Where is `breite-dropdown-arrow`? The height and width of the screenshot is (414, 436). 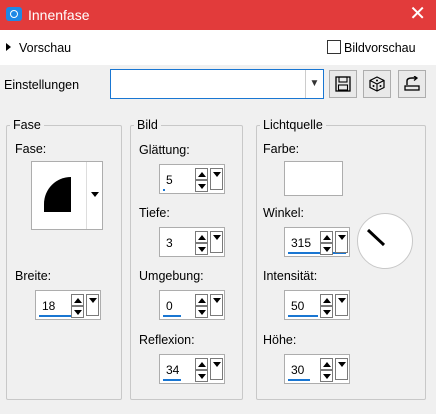
breite-dropdown-arrow is located at coordinates (92, 305).